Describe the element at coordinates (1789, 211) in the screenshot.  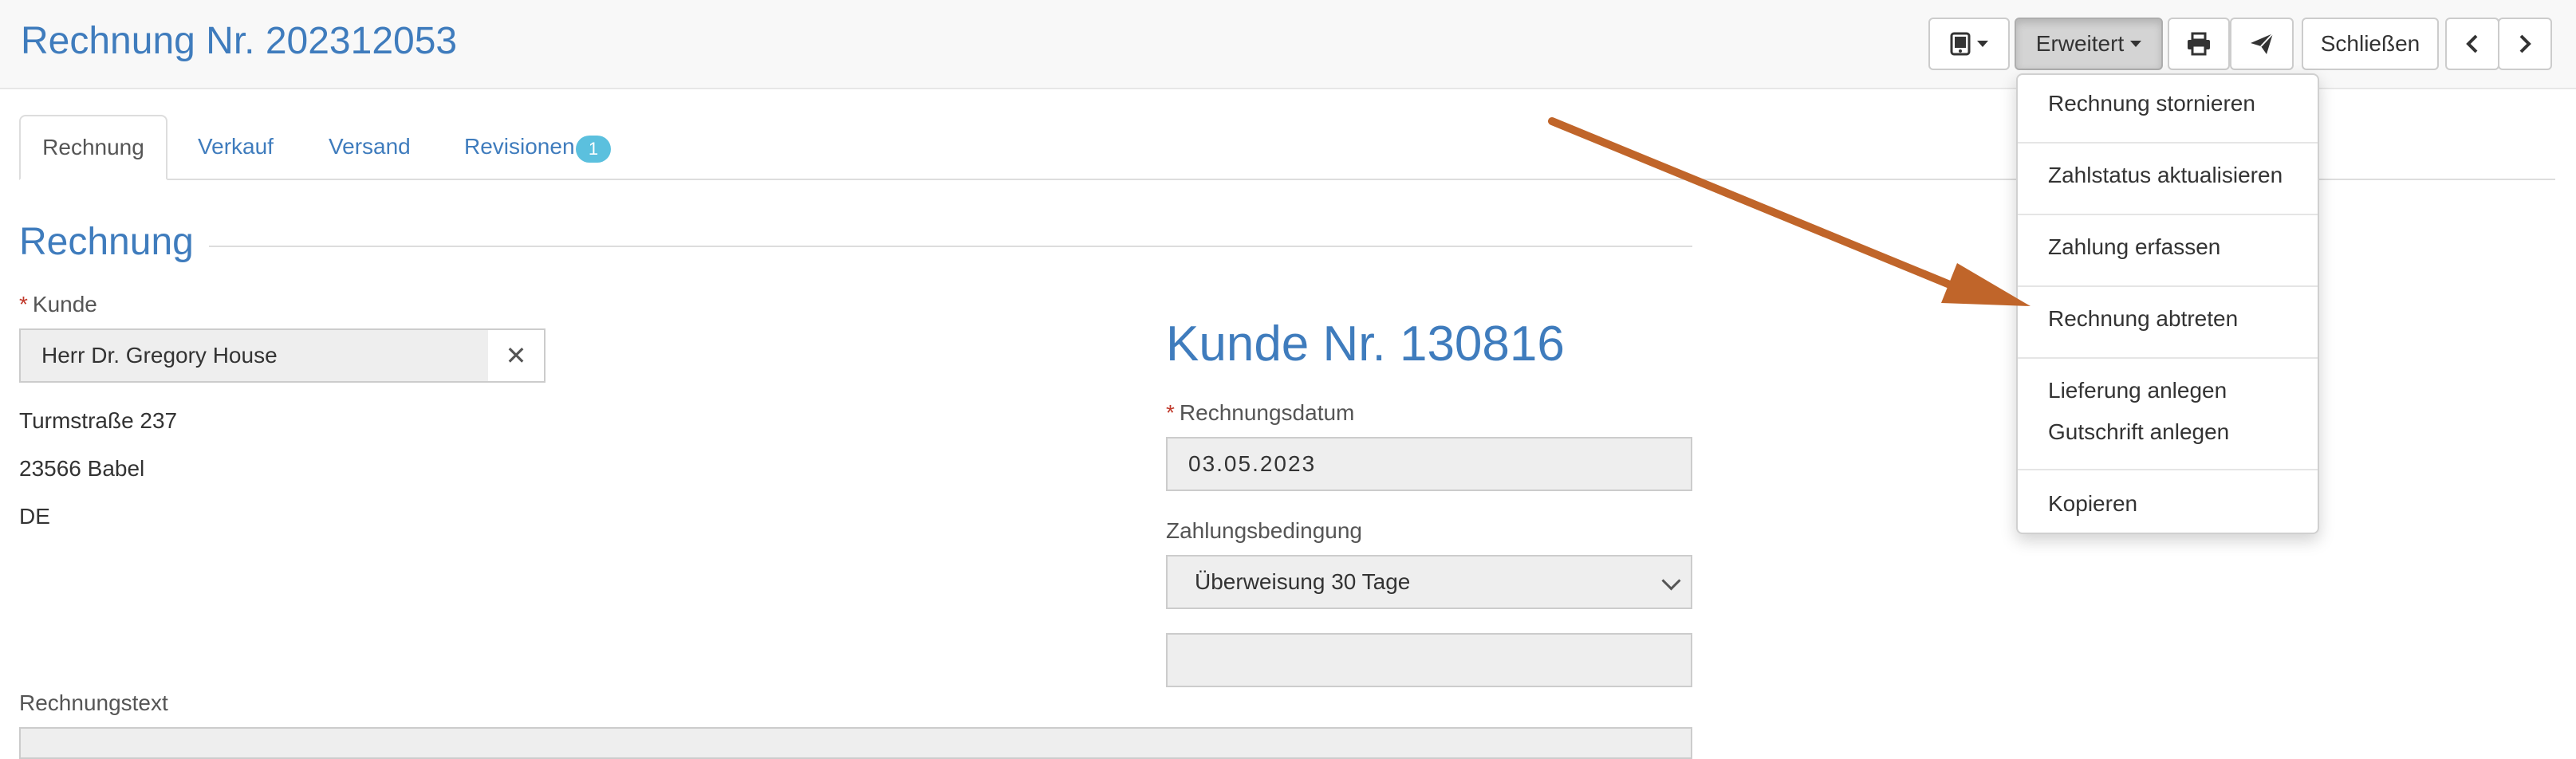
I see `annotation-arrow` at that location.